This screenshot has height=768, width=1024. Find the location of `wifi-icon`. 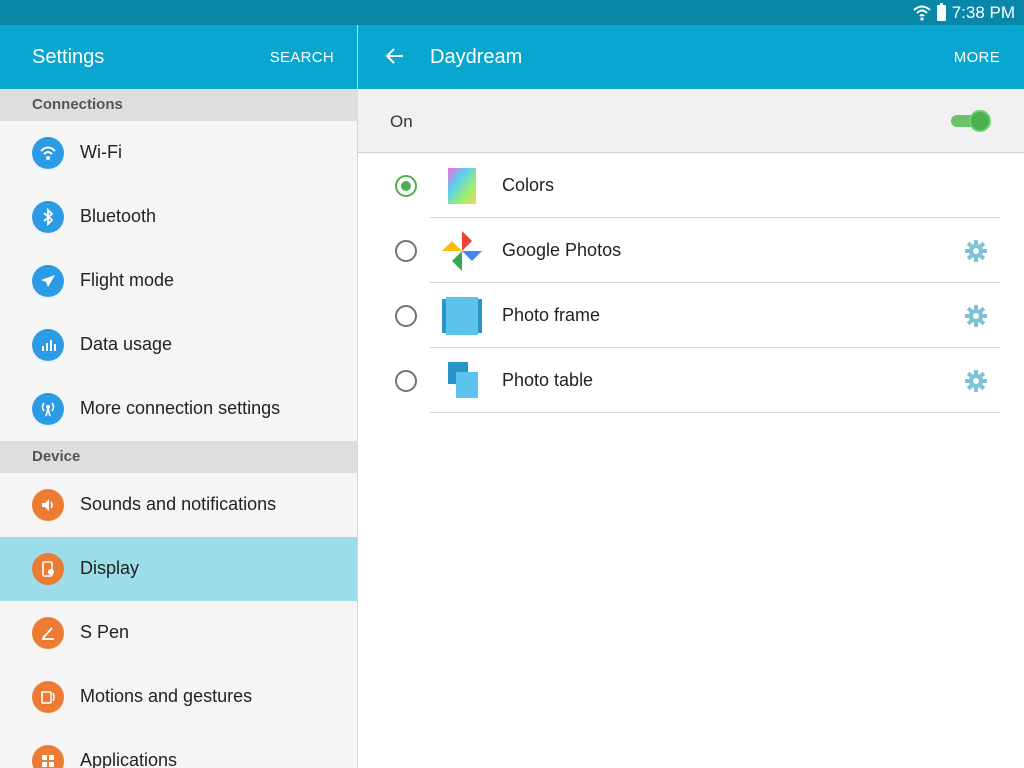

wifi-icon is located at coordinates (48, 153).